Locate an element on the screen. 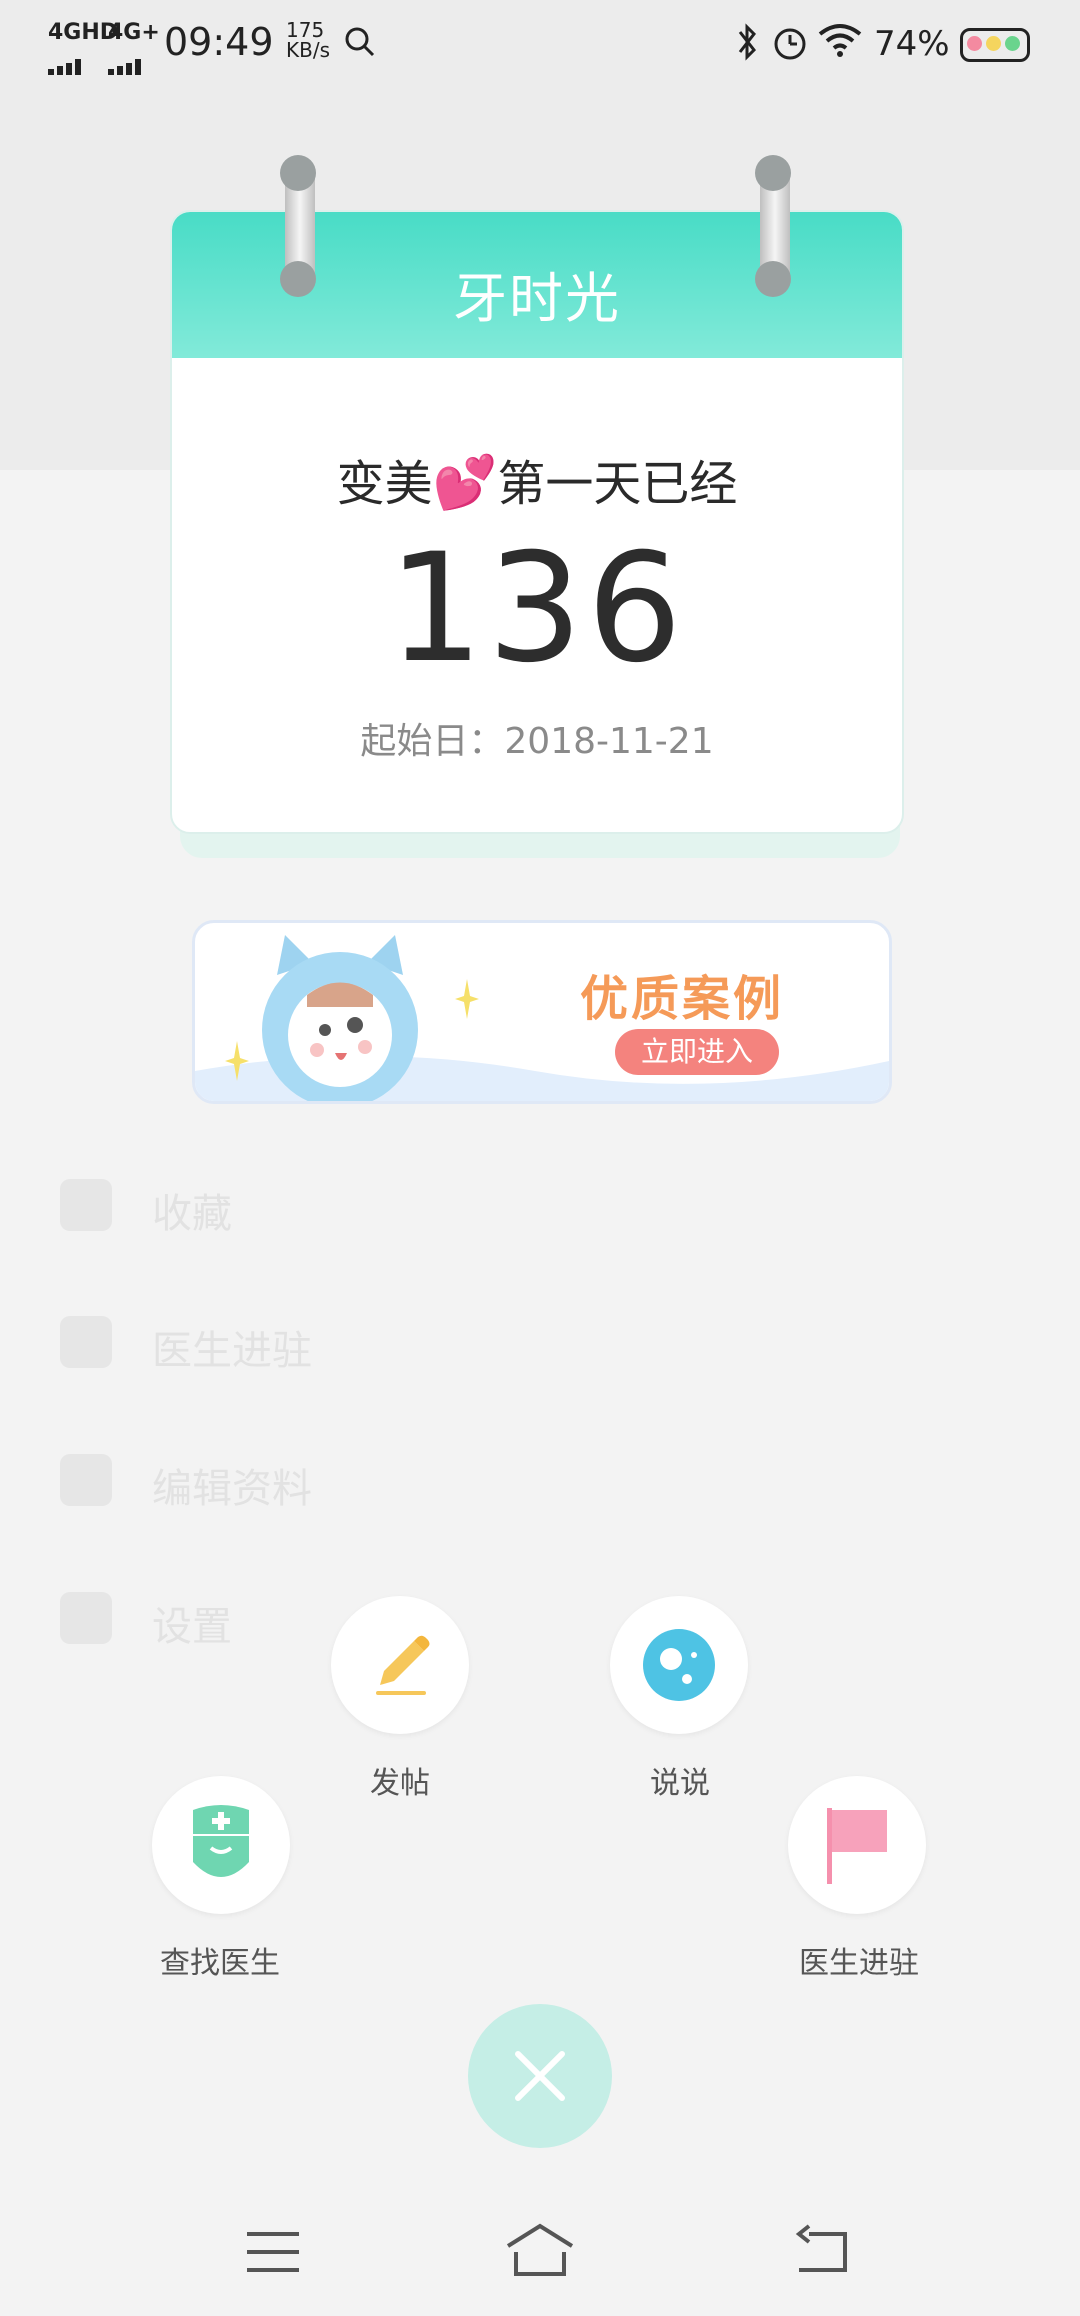  system-nav-bar is located at coordinates (540, 2253).